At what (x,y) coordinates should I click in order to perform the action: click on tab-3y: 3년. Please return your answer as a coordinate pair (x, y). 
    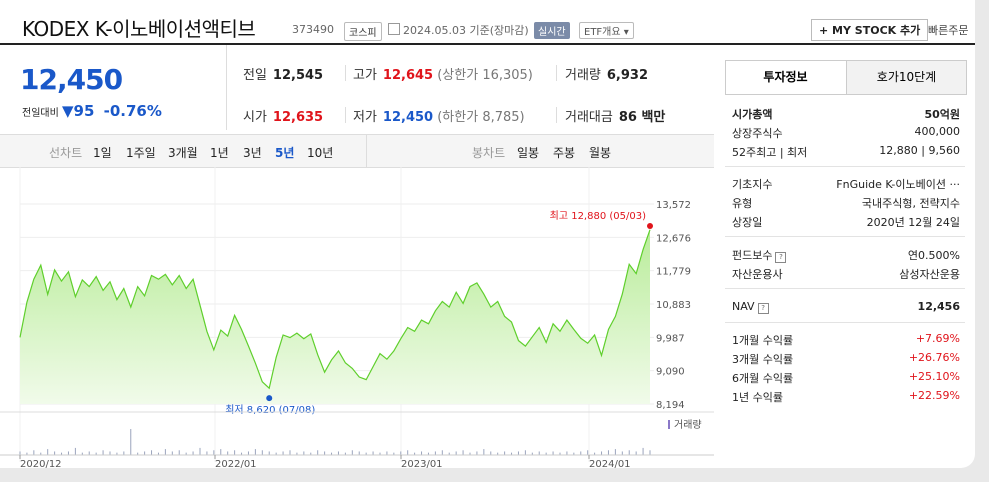
    Looking at the image, I should click on (252, 152).